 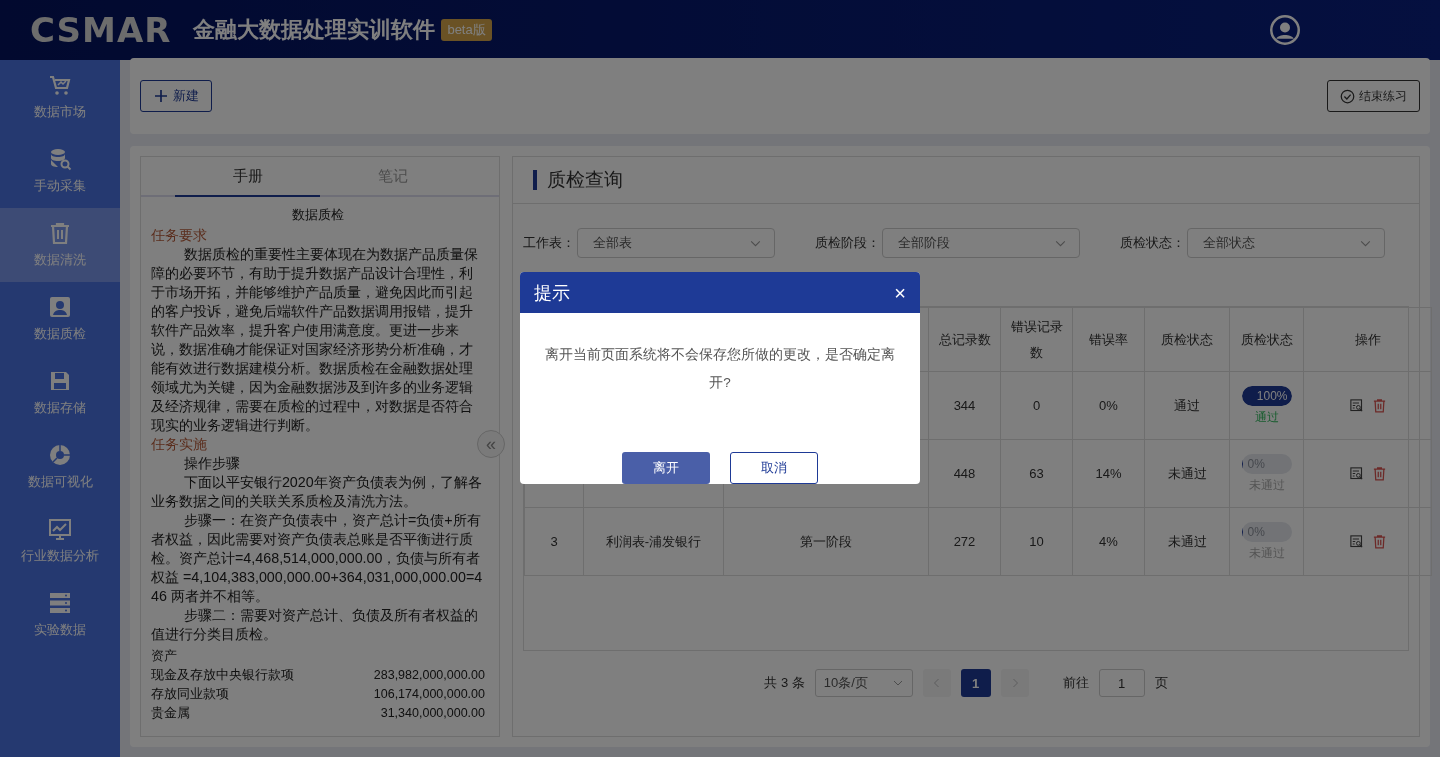 I want to click on item-value: 31,340,000,000.00, so click(x=432, y=713).